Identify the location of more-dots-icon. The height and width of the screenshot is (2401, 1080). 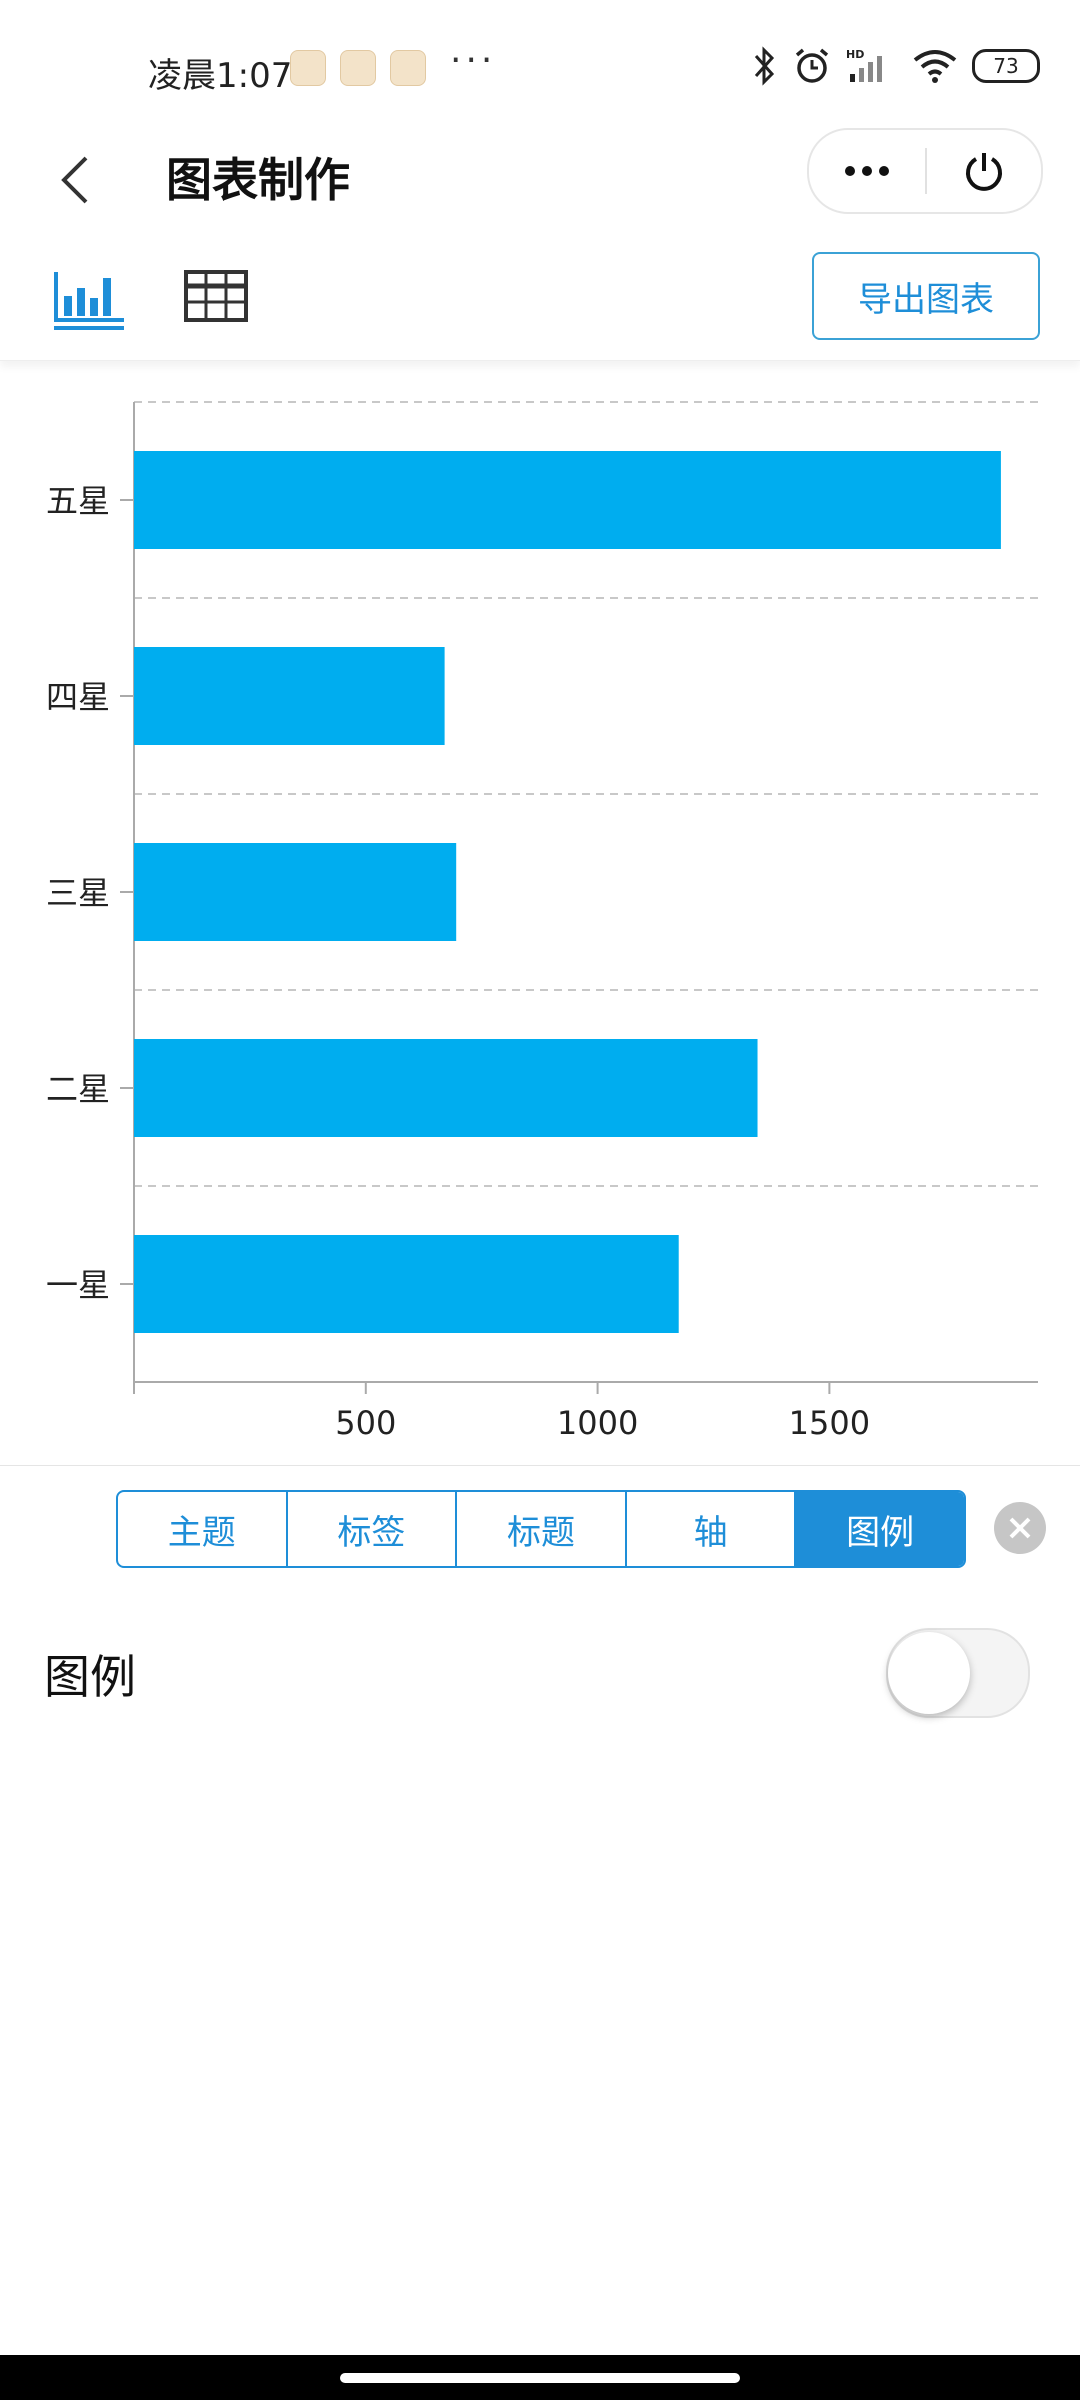
(867, 171).